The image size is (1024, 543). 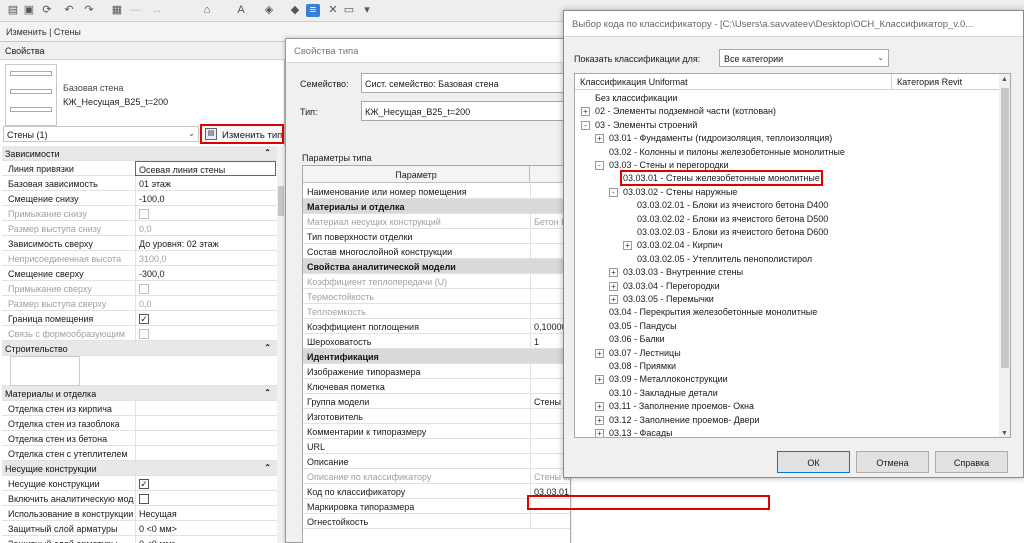 What do you see at coordinates (139, 468) in the screenshot?
I see `property-section-header: Несущие конструкции ⌃` at bounding box center [139, 468].